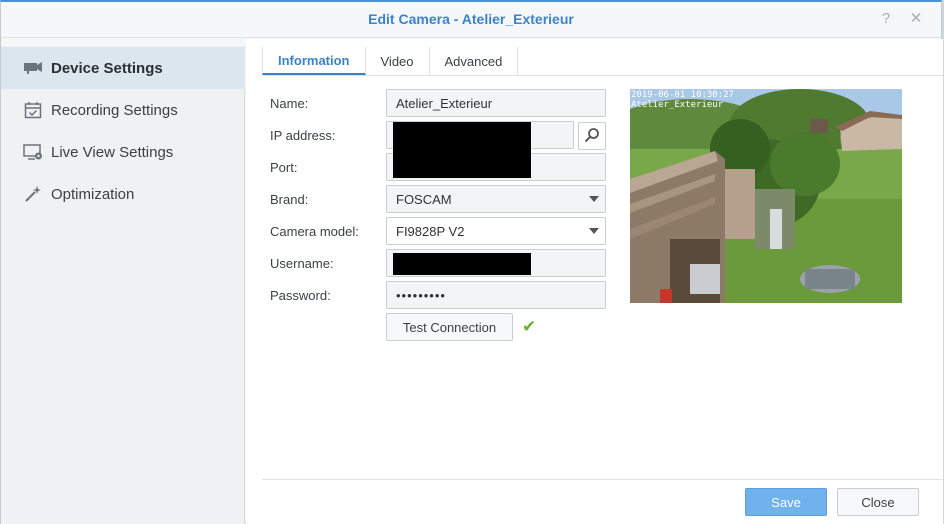  Describe the element at coordinates (496, 231) in the screenshot. I see `camera-model-select: FI9828P V2` at that location.